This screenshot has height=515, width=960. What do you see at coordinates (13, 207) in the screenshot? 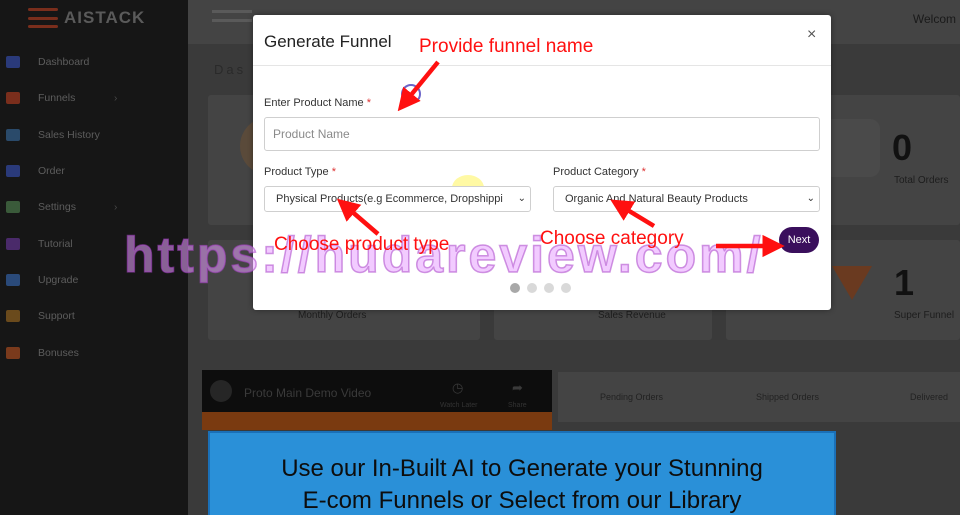
I see `gear-icon` at bounding box center [13, 207].